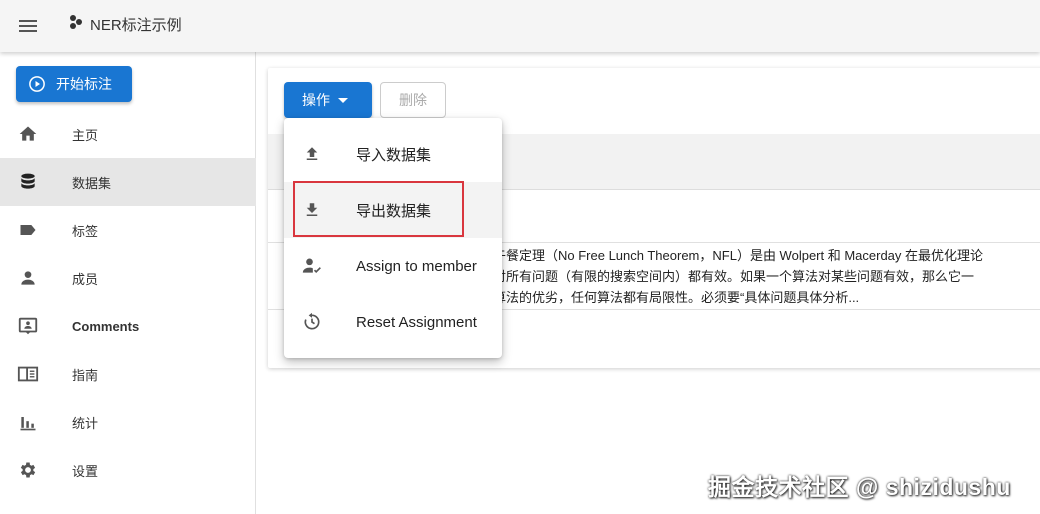 This screenshot has height=514, width=1040. Describe the element at coordinates (128, 134) in the screenshot. I see `sidebar-item-home: 主页` at that location.